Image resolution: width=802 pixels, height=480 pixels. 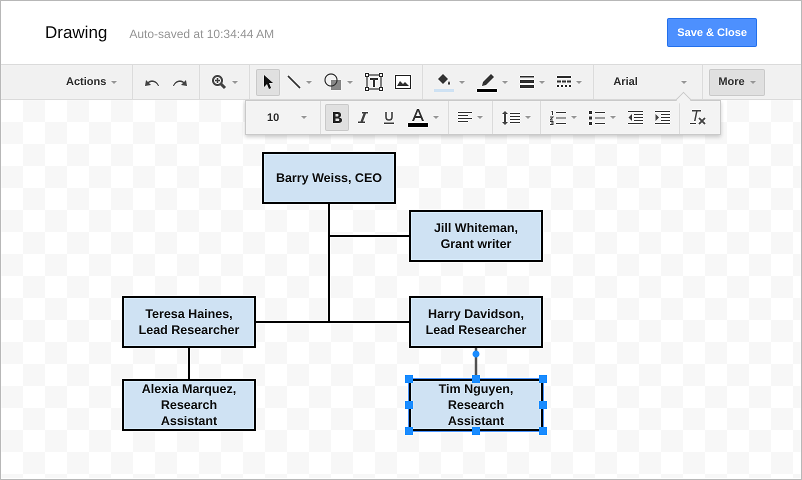 I want to click on org-chart-box: Teresa Haines, Lead Researcher, so click(x=189, y=322).